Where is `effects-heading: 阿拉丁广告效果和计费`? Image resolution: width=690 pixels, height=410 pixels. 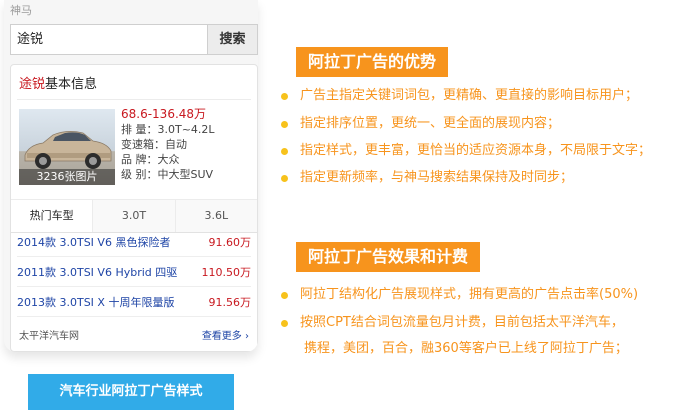
effects-heading: 阿拉丁广告效果和计费 is located at coordinates (388, 257).